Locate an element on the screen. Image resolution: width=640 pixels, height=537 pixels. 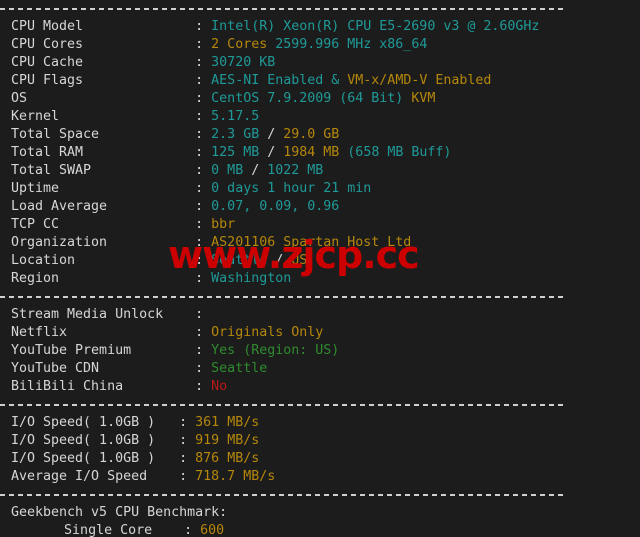
label-geekbench-heading: Geekbench v5 CPU Benchmark: is located at coordinates (119, 512).